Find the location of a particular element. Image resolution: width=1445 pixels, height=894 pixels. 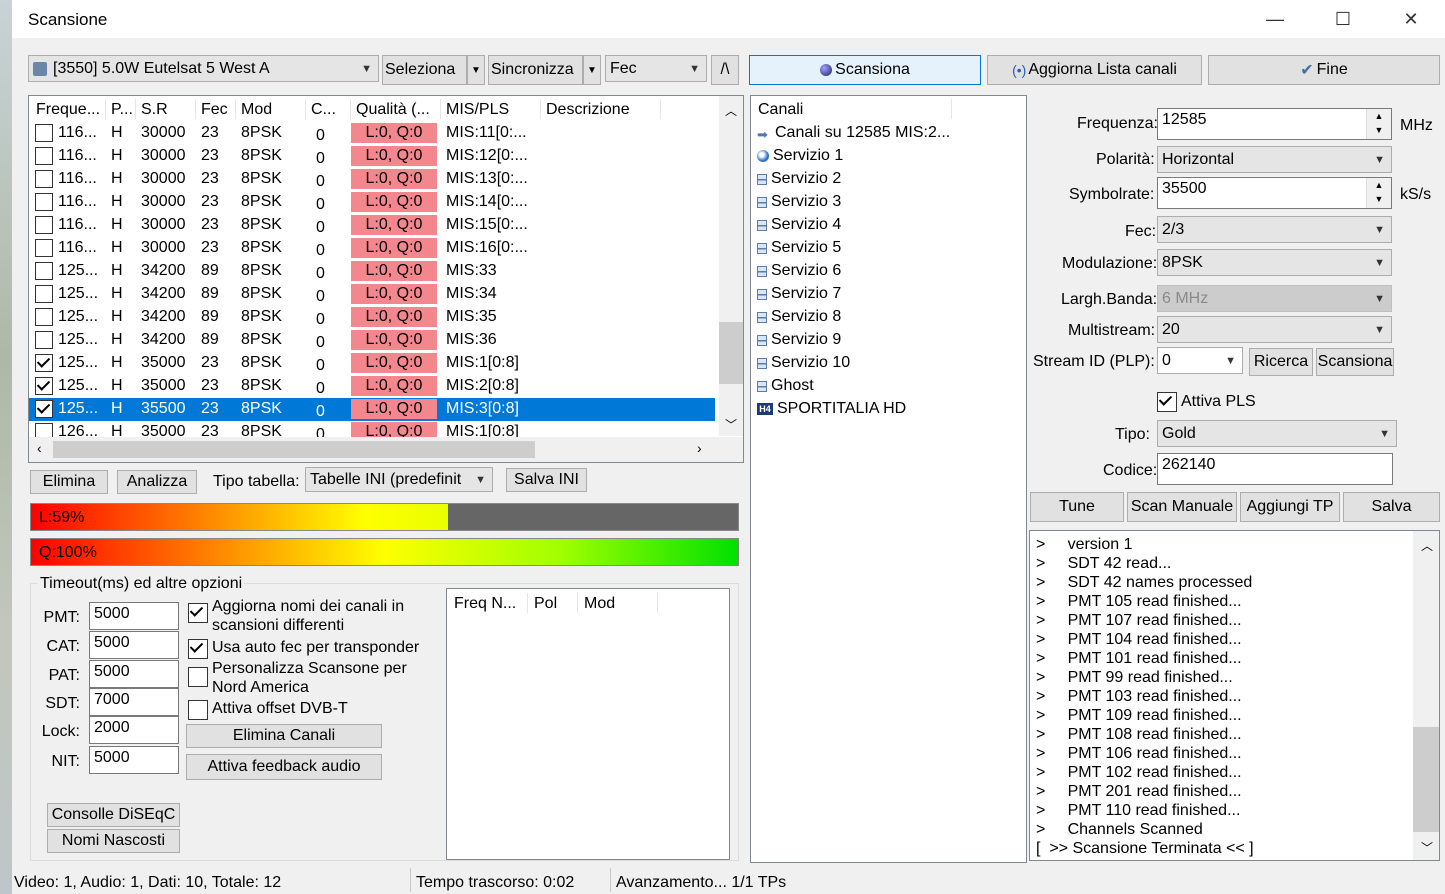

table-row: 116... H 30000 23 8PSK 0 MIS:13[0:... L:0, Q:0 is located at coordinates (372, 179).